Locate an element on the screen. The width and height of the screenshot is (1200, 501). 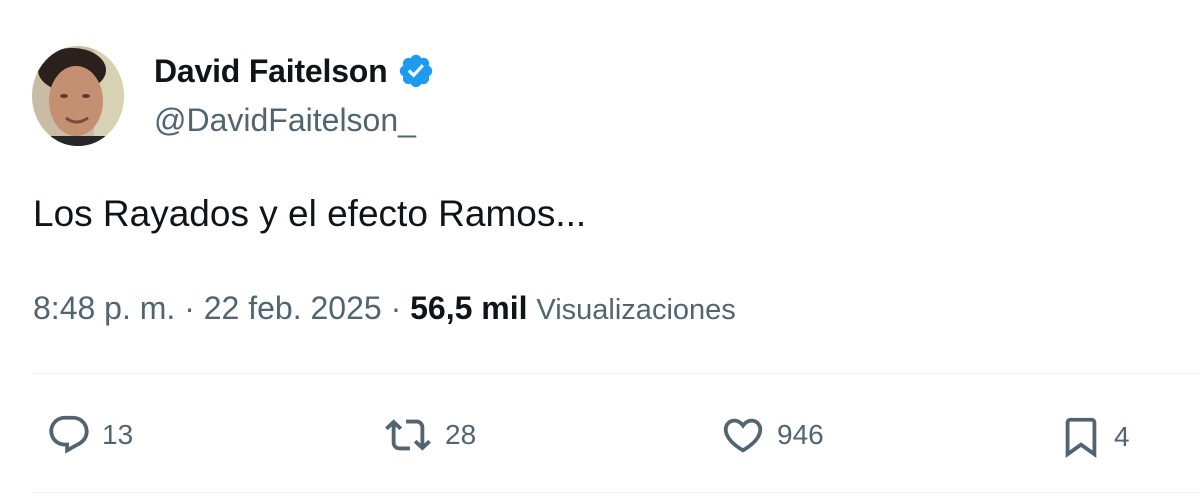
bookmark-button: 4 is located at coordinates (1094, 437).